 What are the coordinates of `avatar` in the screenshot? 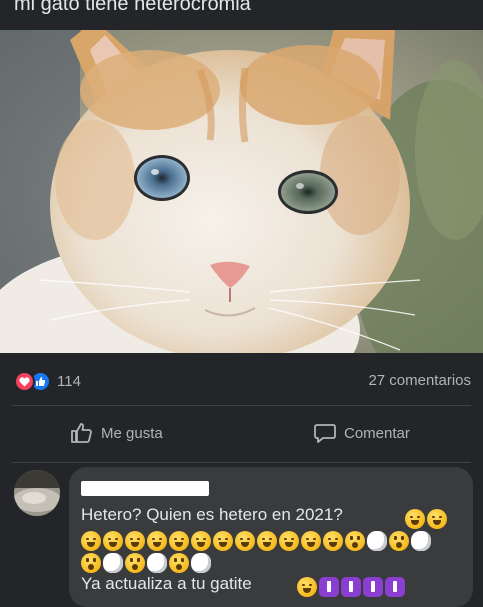 It's located at (37, 493).